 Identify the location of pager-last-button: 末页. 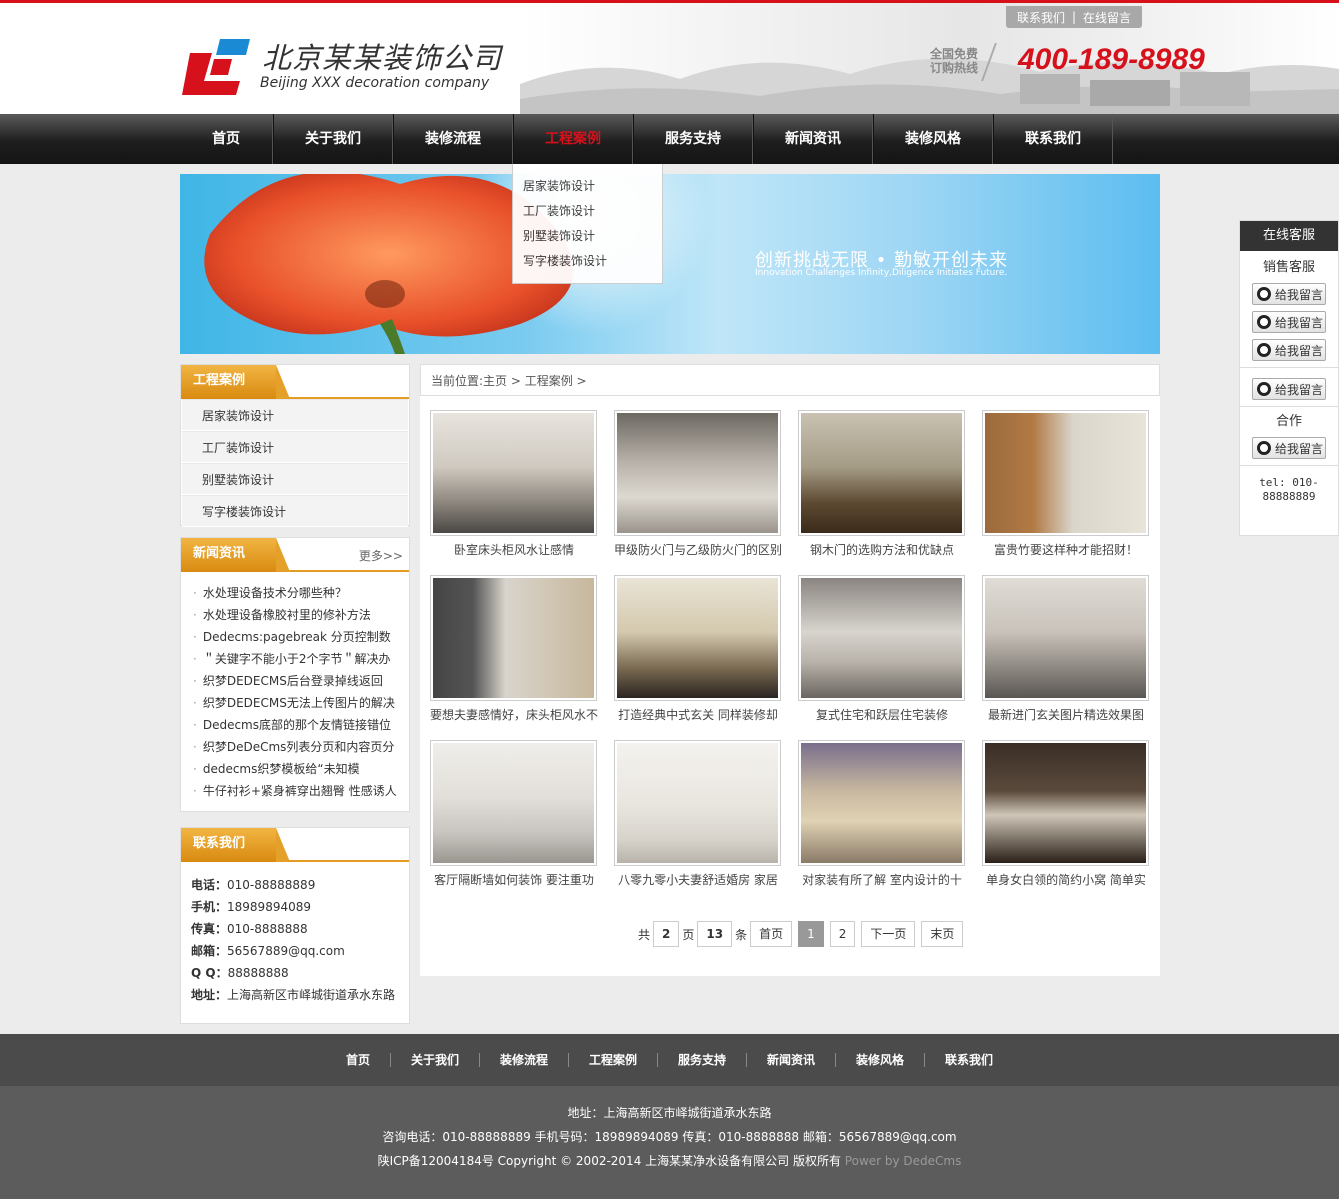
(942, 934).